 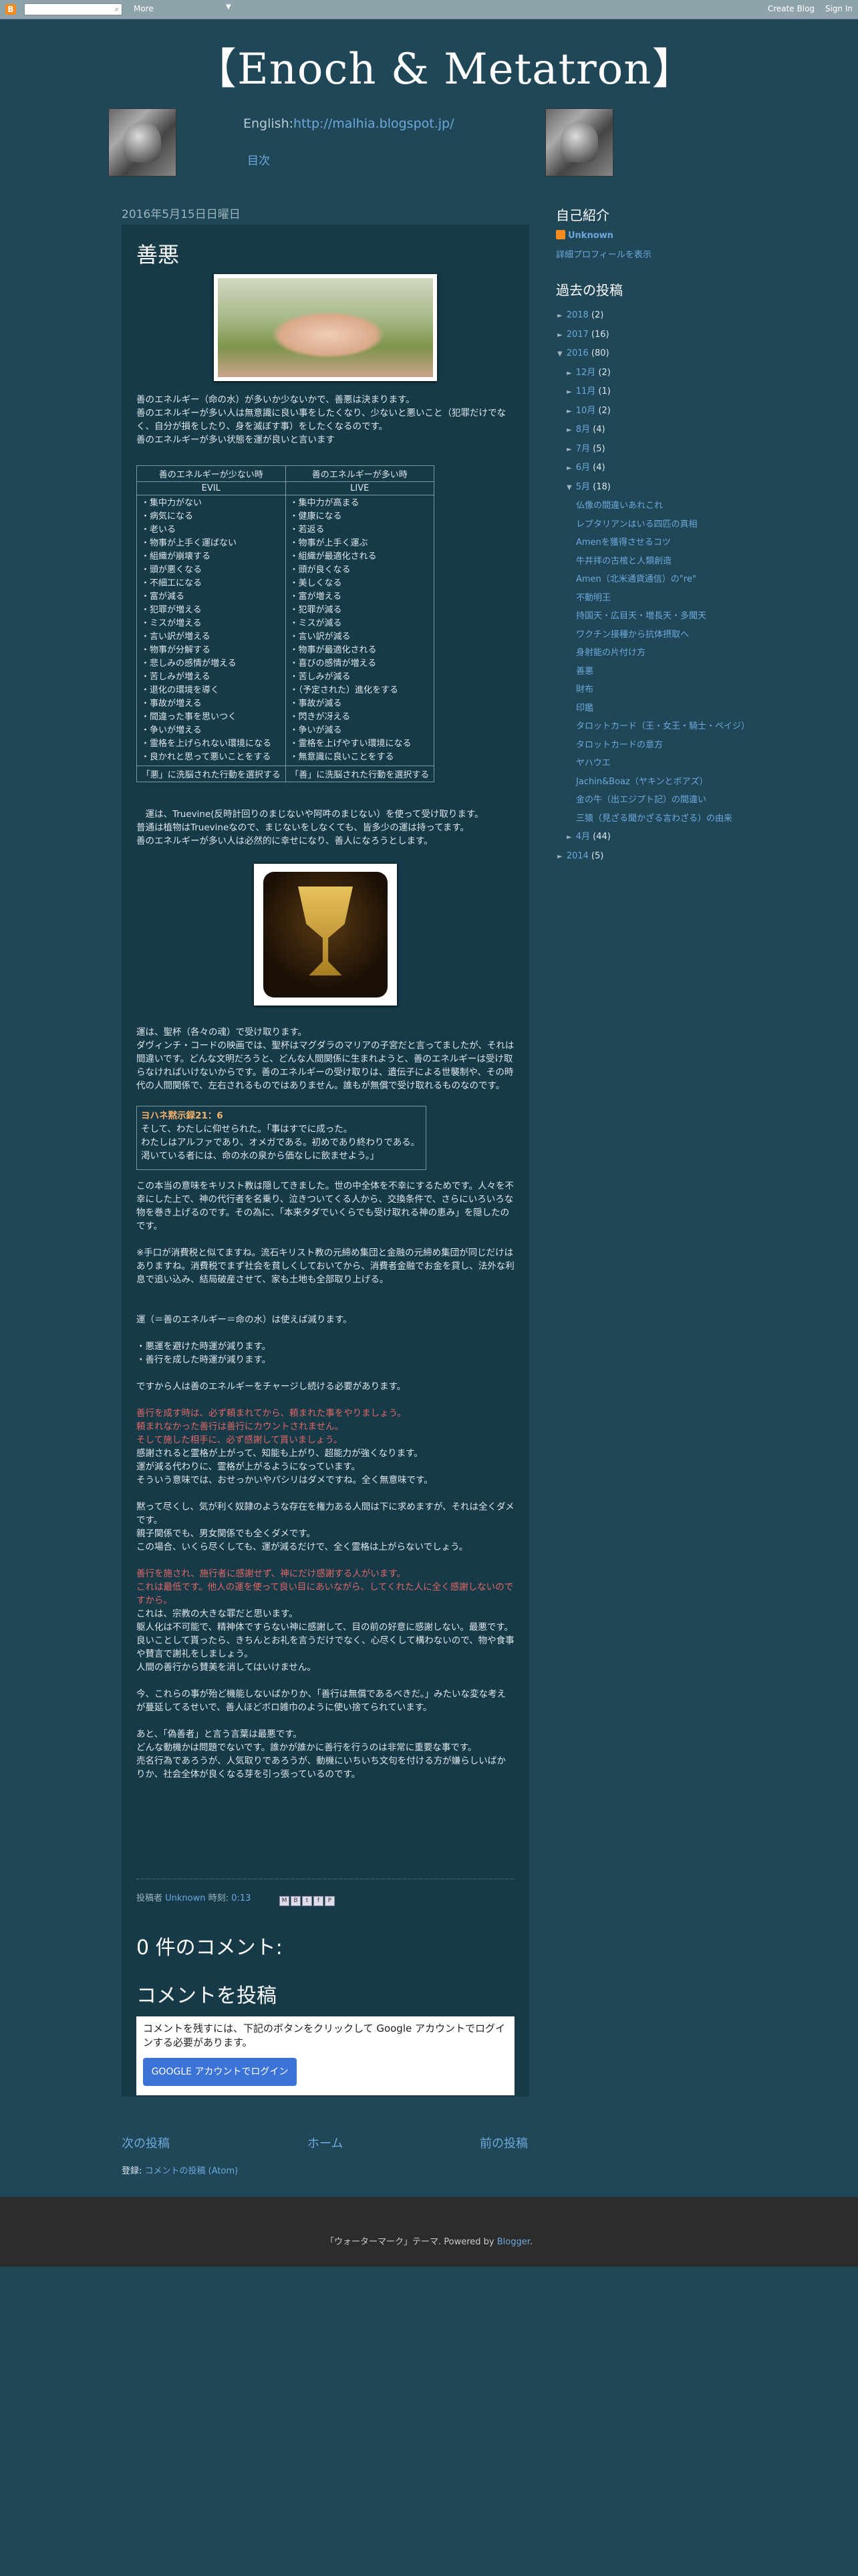 What do you see at coordinates (642, 782) in the screenshot?
I see `archive-post-link: Jachin&Boaz（ヤキンとボアズ）` at bounding box center [642, 782].